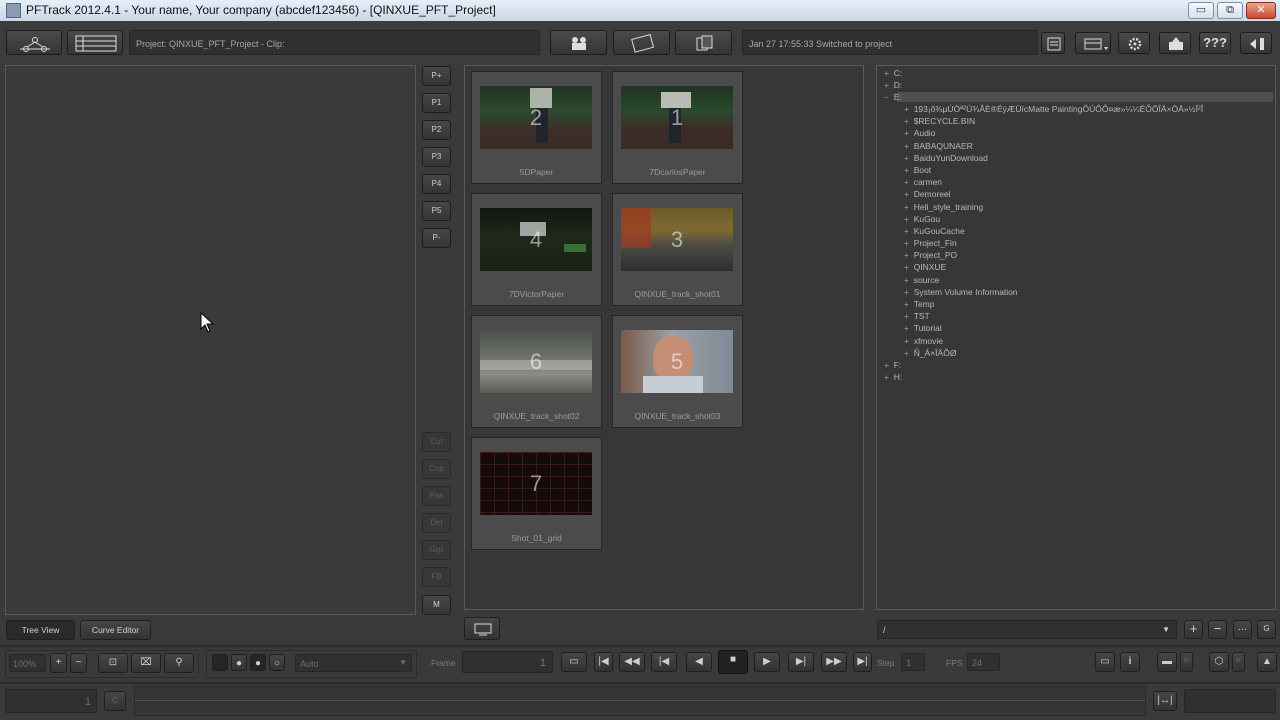  Describe the element at coordinates (1167, 662) in the screenshot. I see `panel-toggle-button: ▬` at that location.